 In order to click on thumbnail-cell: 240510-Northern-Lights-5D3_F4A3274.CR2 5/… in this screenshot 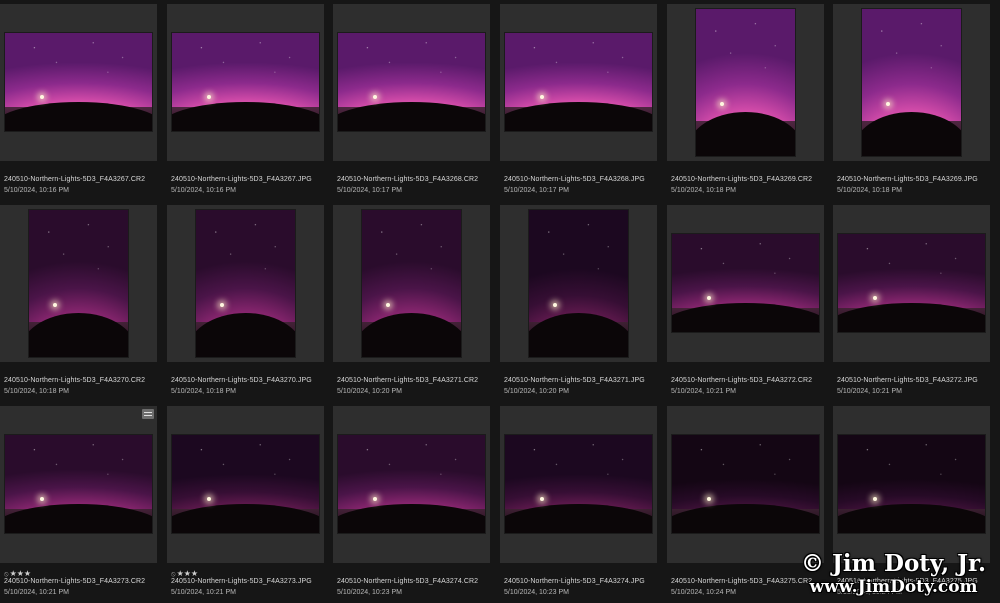, I will do `click(411, 504)`.